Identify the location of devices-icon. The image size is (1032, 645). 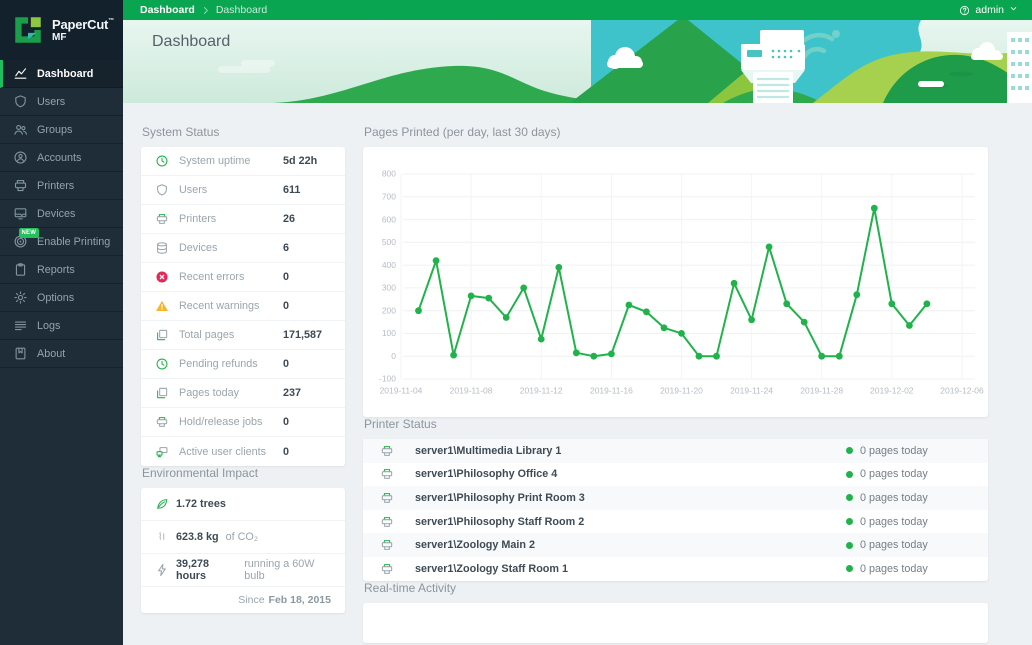
(20, 213).